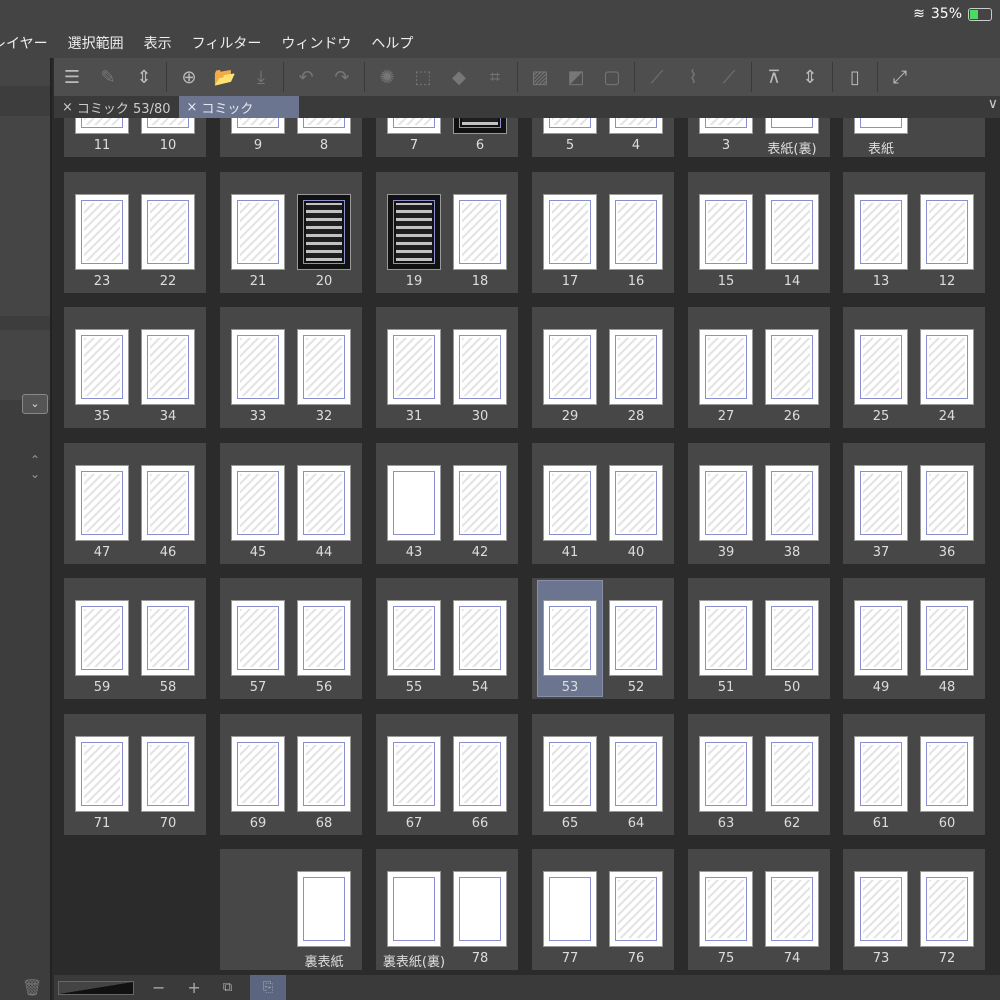 The height and width of the screenshot is (1000, 1000). I want to click on brush-icon: ⌇, so click(693, 77).